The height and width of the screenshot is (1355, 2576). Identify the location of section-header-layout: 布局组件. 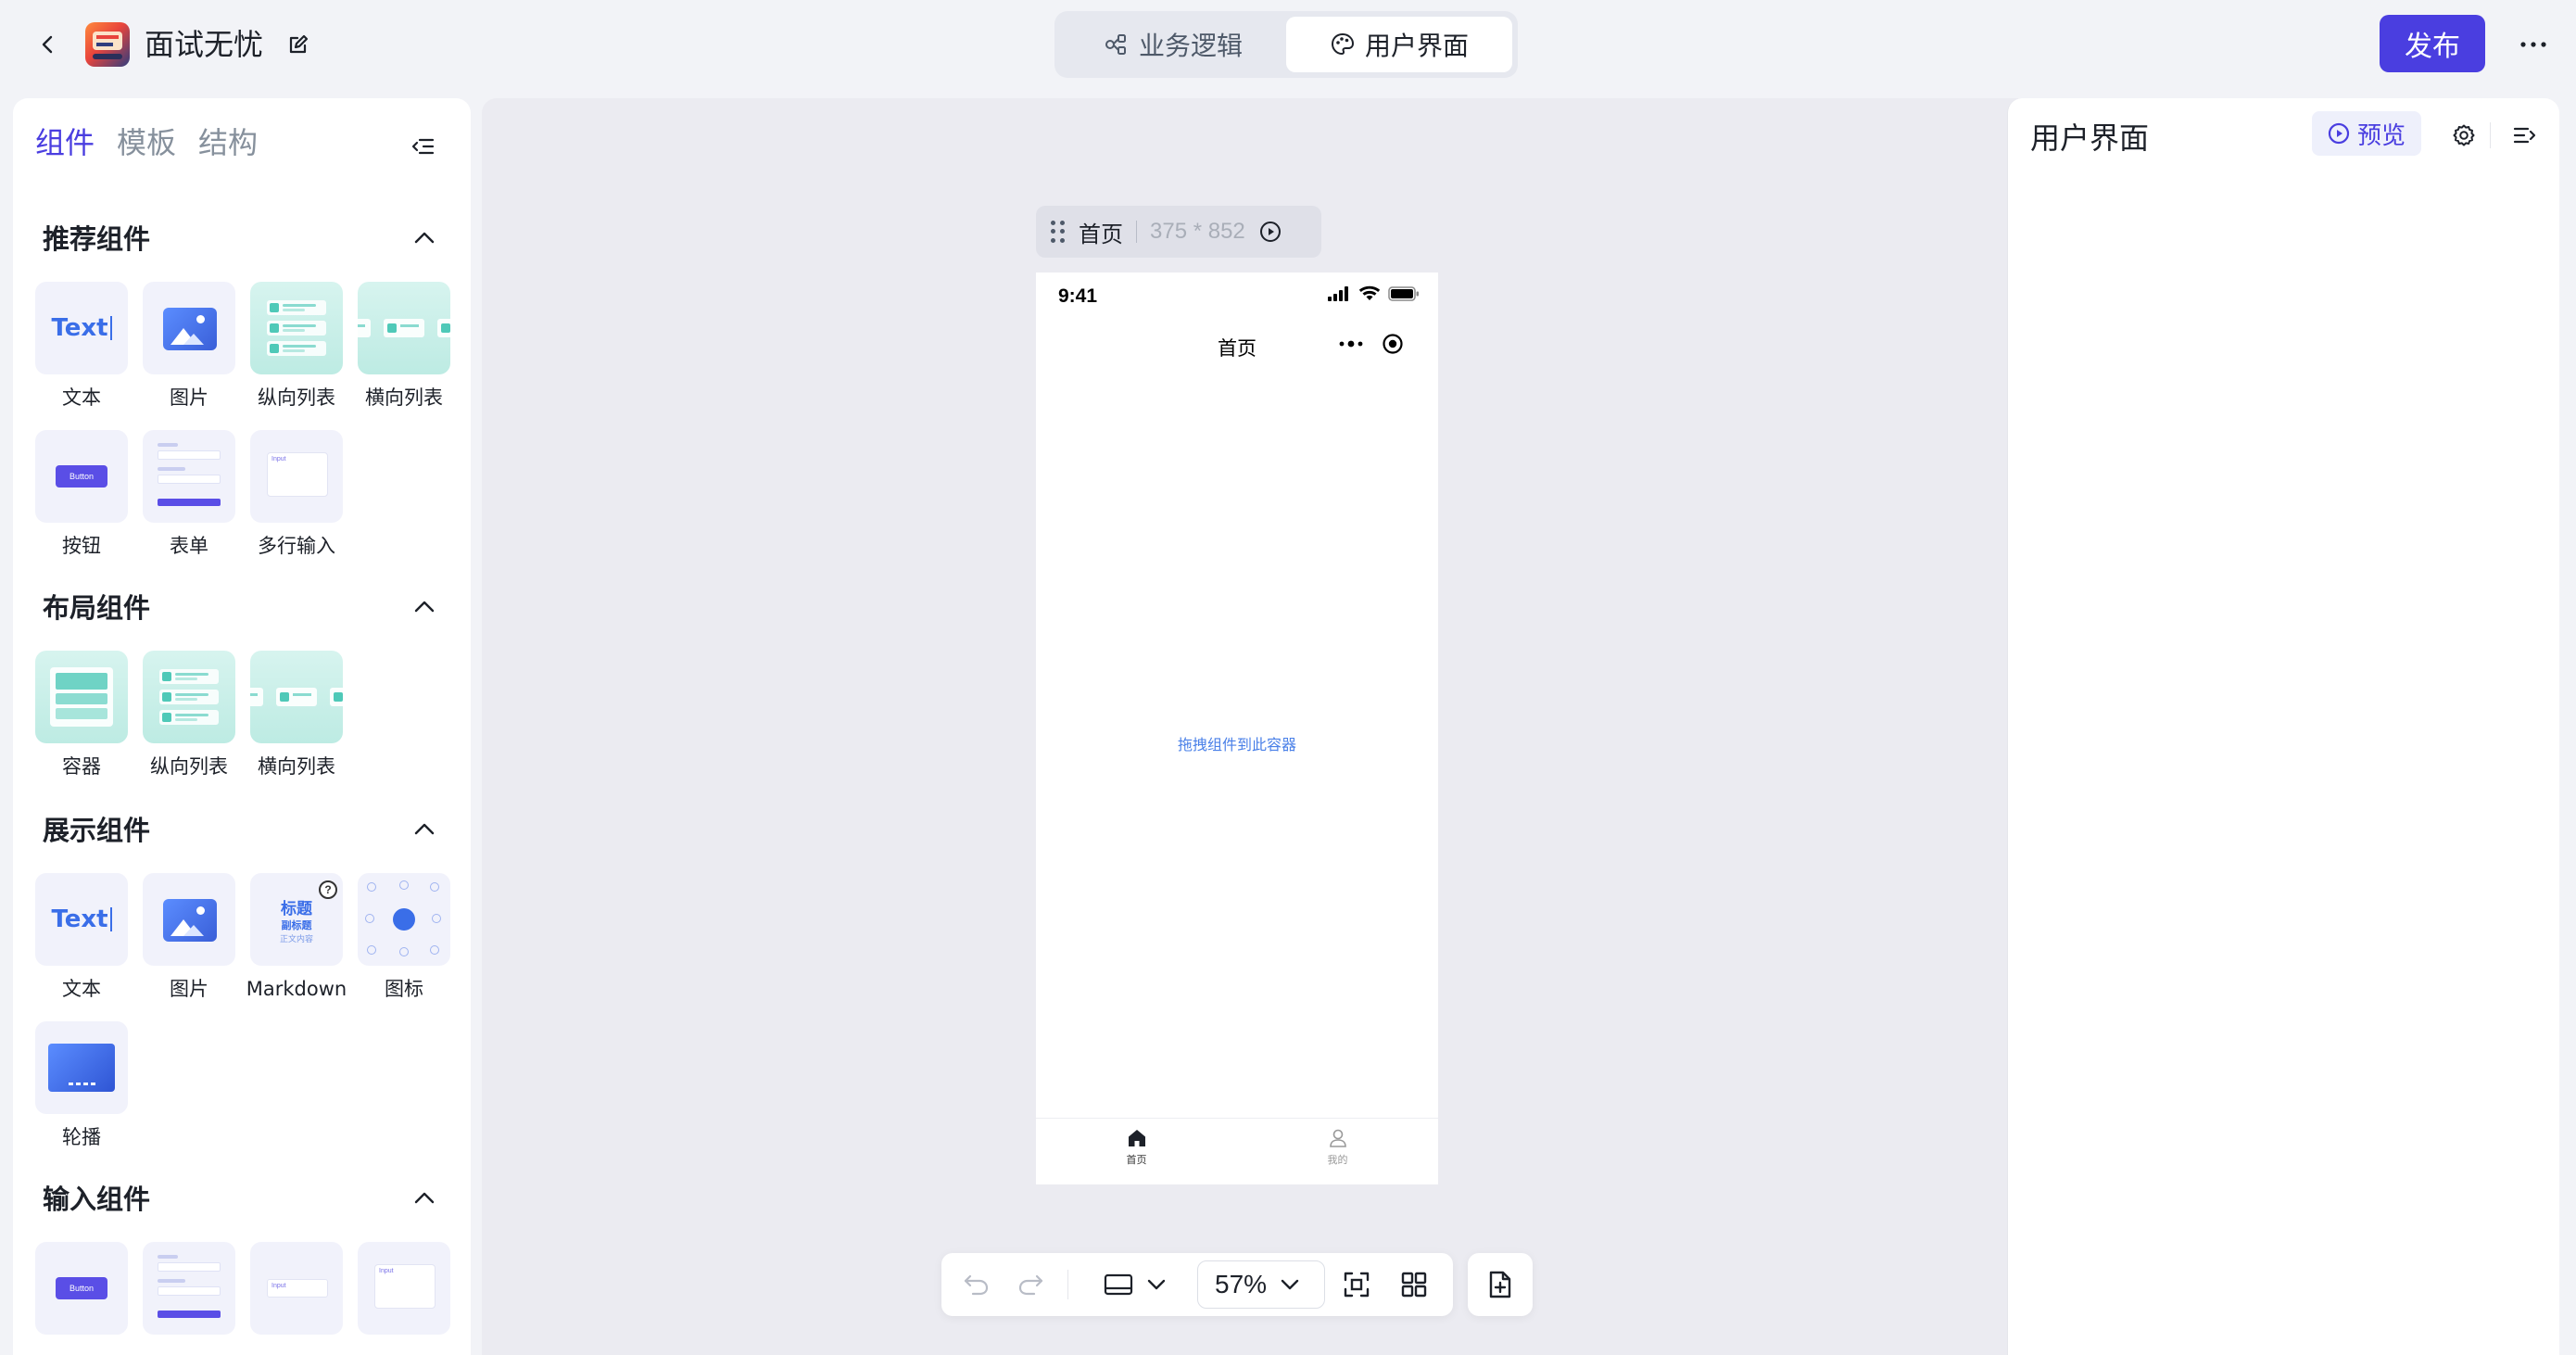
(242, 607).